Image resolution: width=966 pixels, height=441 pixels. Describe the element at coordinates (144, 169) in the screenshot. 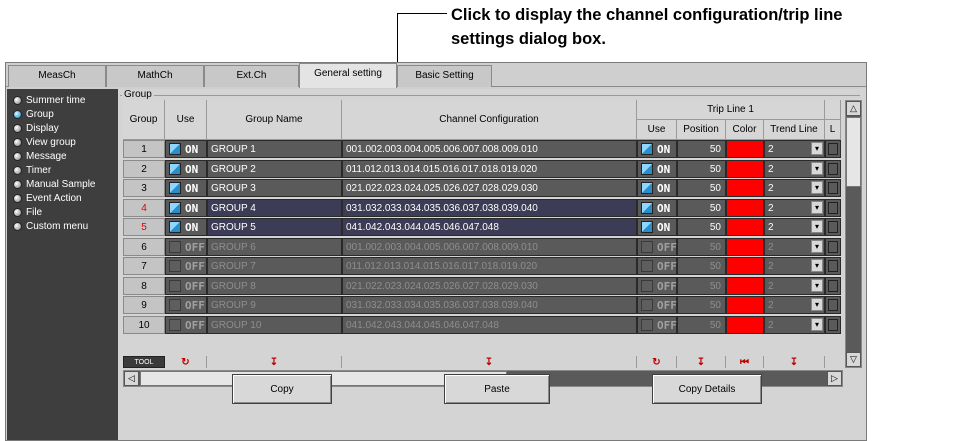

I see `row-number: 2` at that location.